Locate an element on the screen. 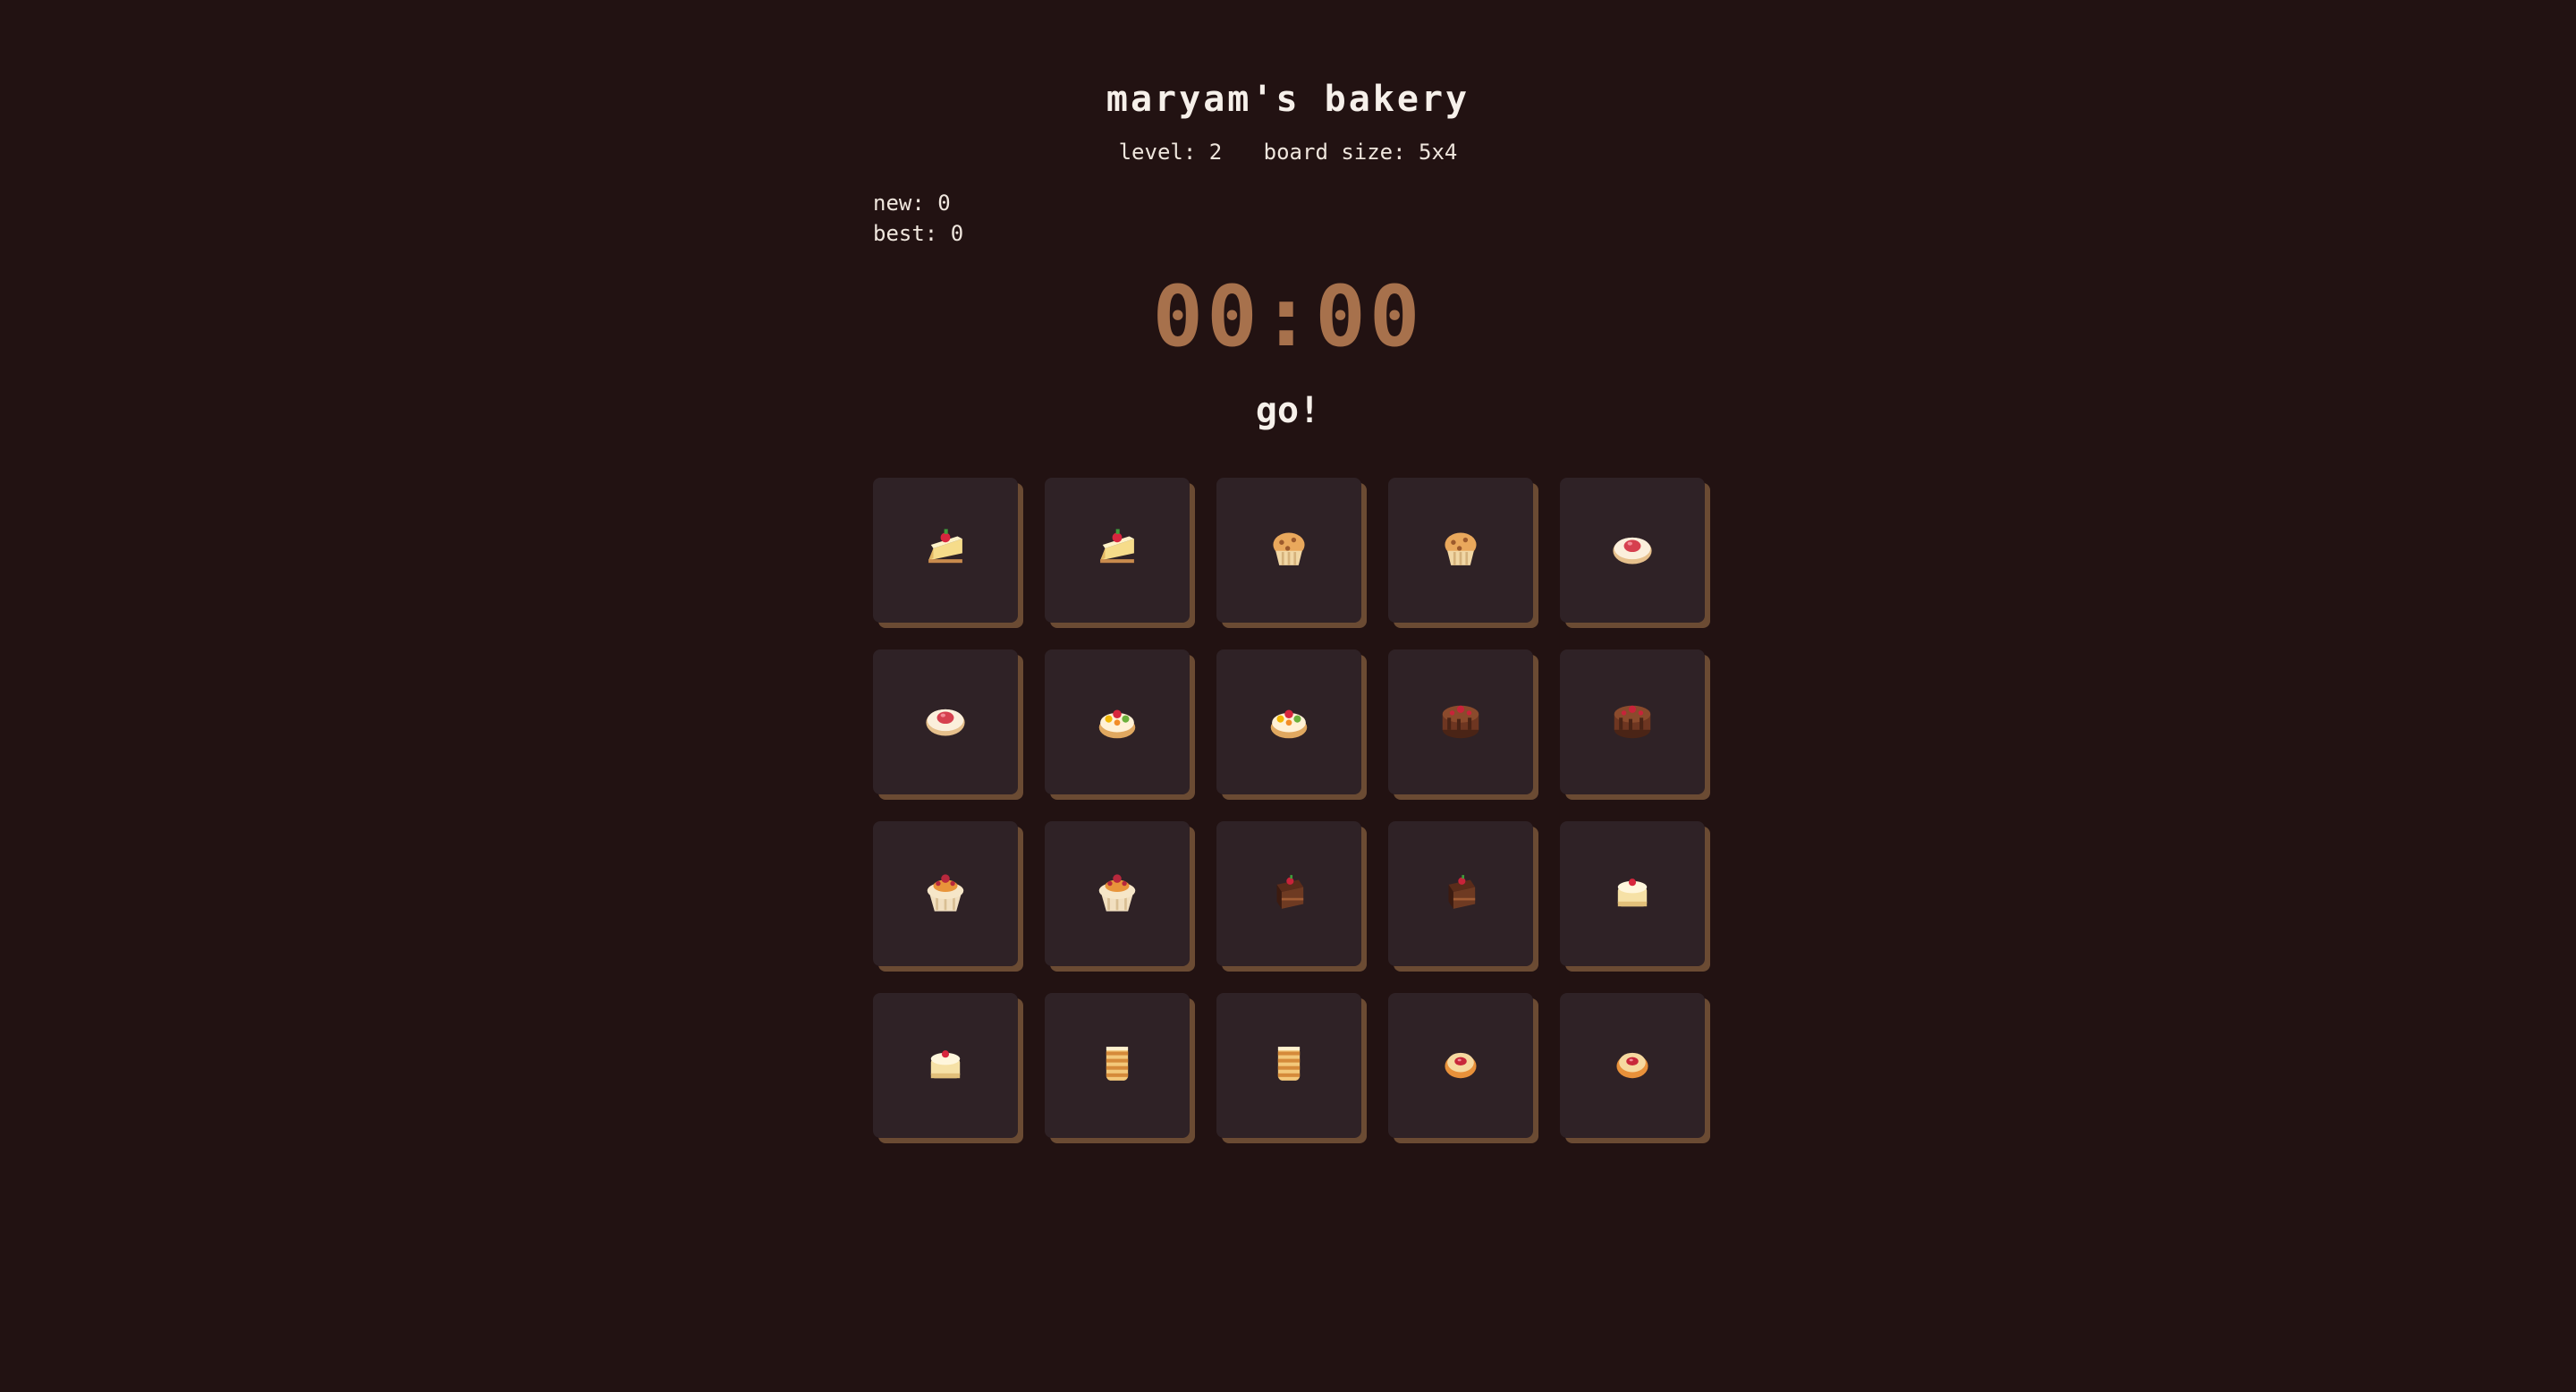 This screenshot has height=1392, width=2576. game-title: maryam's bakery is located at coordinates (1288, 99).